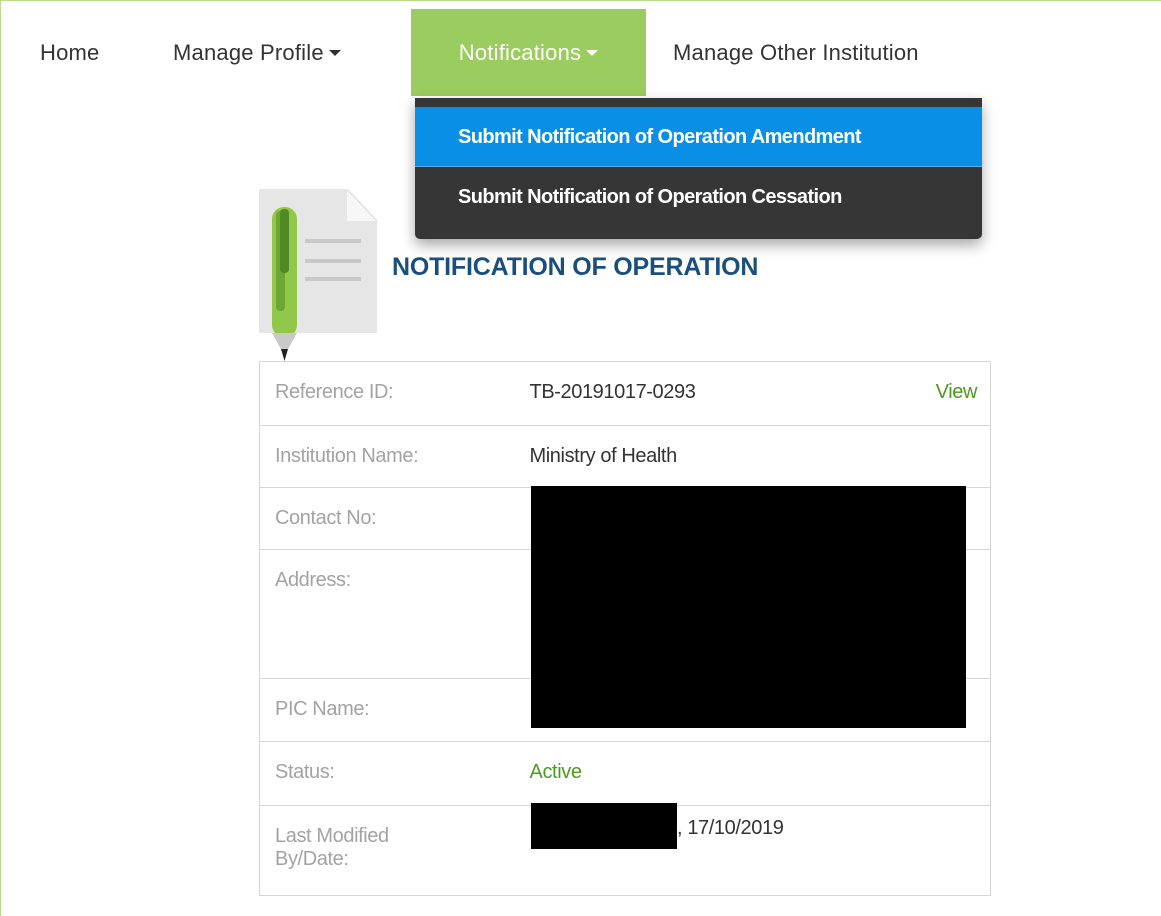 The width and height of the screenshot is (1161, 916). I want to click on pic-name-label: PIC Name:, so click(322, 709).